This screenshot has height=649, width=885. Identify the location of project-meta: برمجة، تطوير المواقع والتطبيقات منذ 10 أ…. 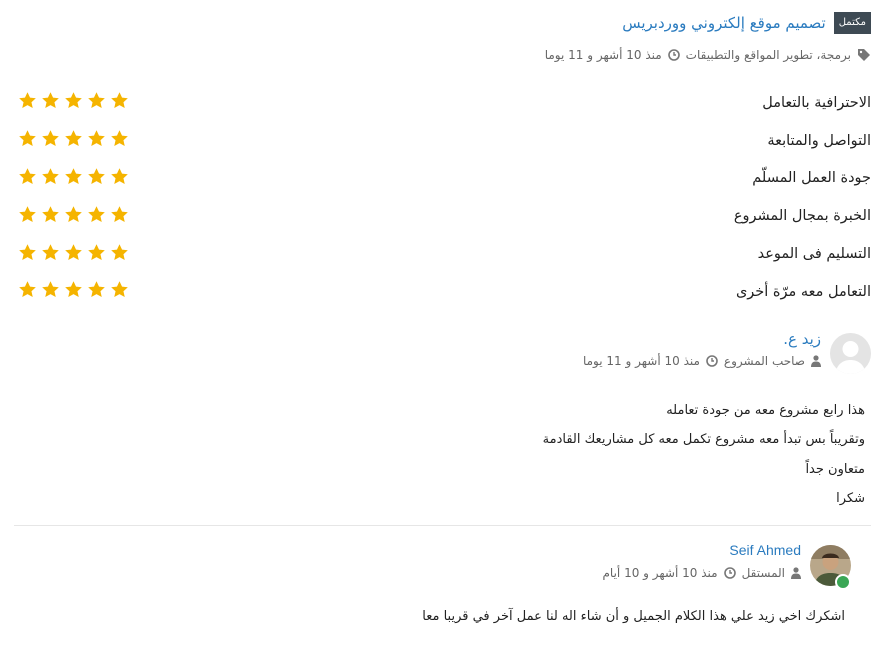
(708, 55).